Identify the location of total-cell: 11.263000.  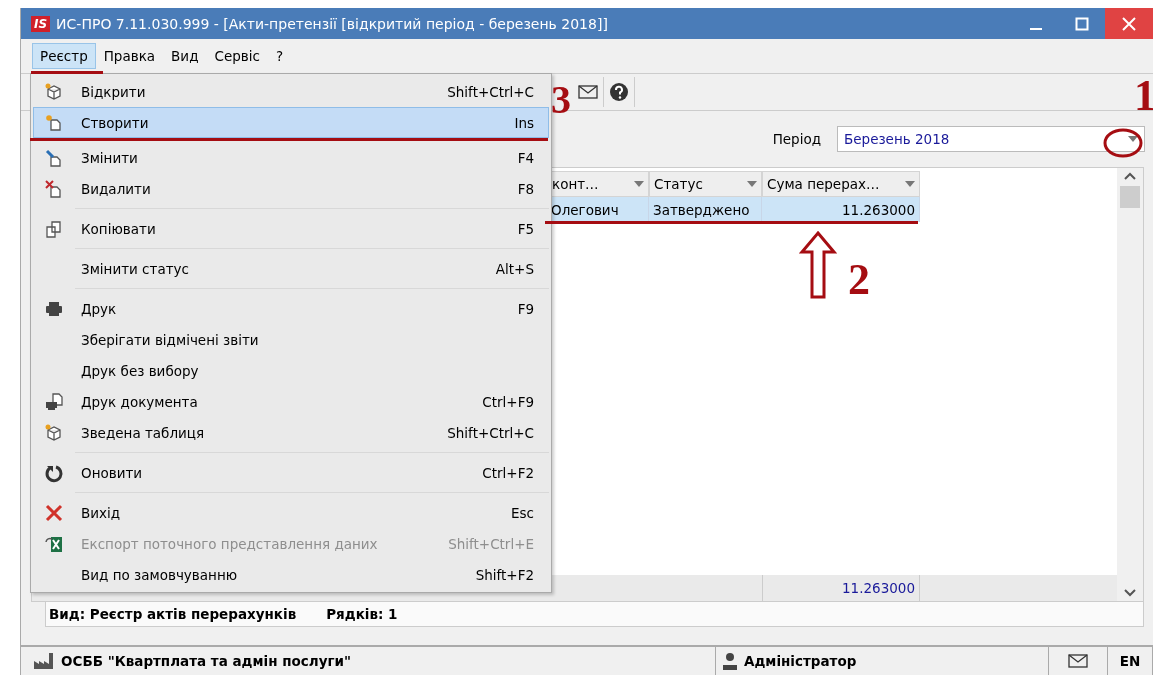
(841, 588).